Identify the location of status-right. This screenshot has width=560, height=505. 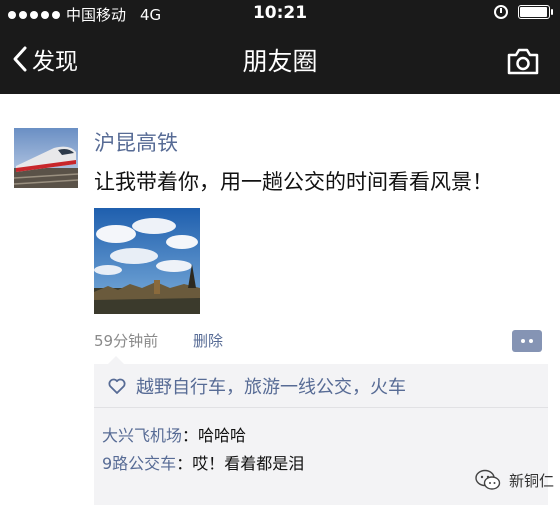
(523, 12).